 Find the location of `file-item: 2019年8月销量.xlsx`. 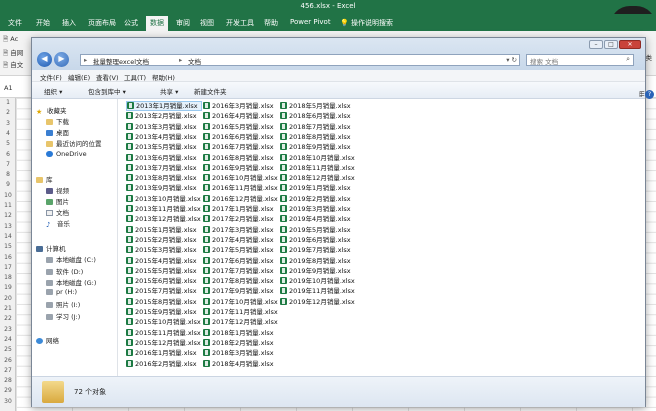

file-item: 2019年8月销量.xlsx is located at coordinates (318, 261).